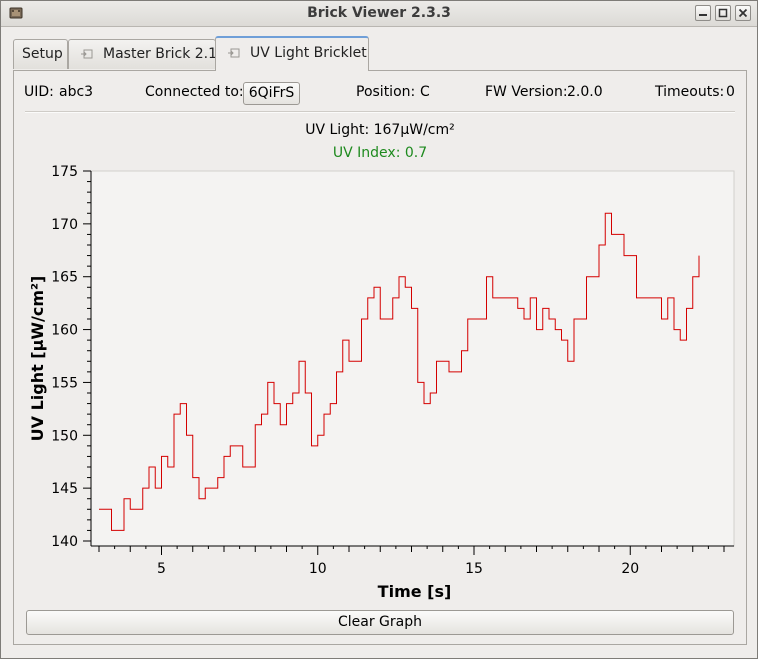  Describe the element at coordinates (474, 569) in the screenshot. I see `x-tick-label: 15` at that location.